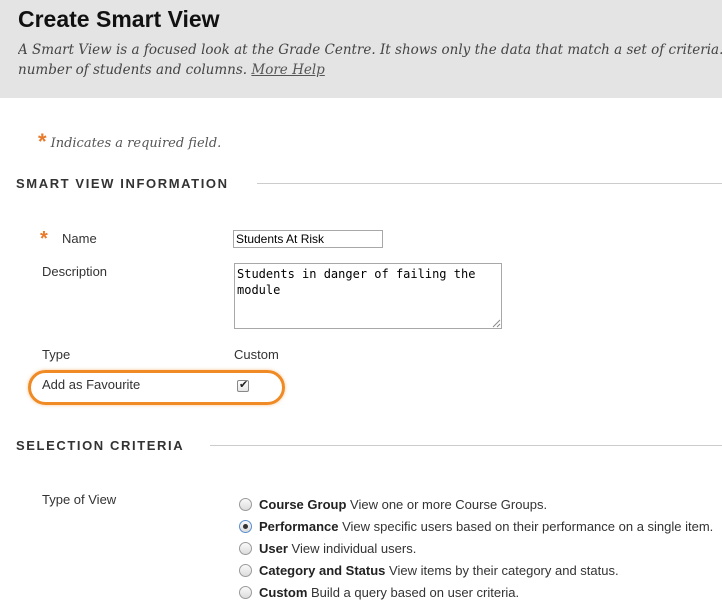 This screenshot has width=722, height=614. What do you see at coordinates (449, 504) in the screenshot?
I see `option-description: View one or more Course Groups.` at bounding box center [449, 504].